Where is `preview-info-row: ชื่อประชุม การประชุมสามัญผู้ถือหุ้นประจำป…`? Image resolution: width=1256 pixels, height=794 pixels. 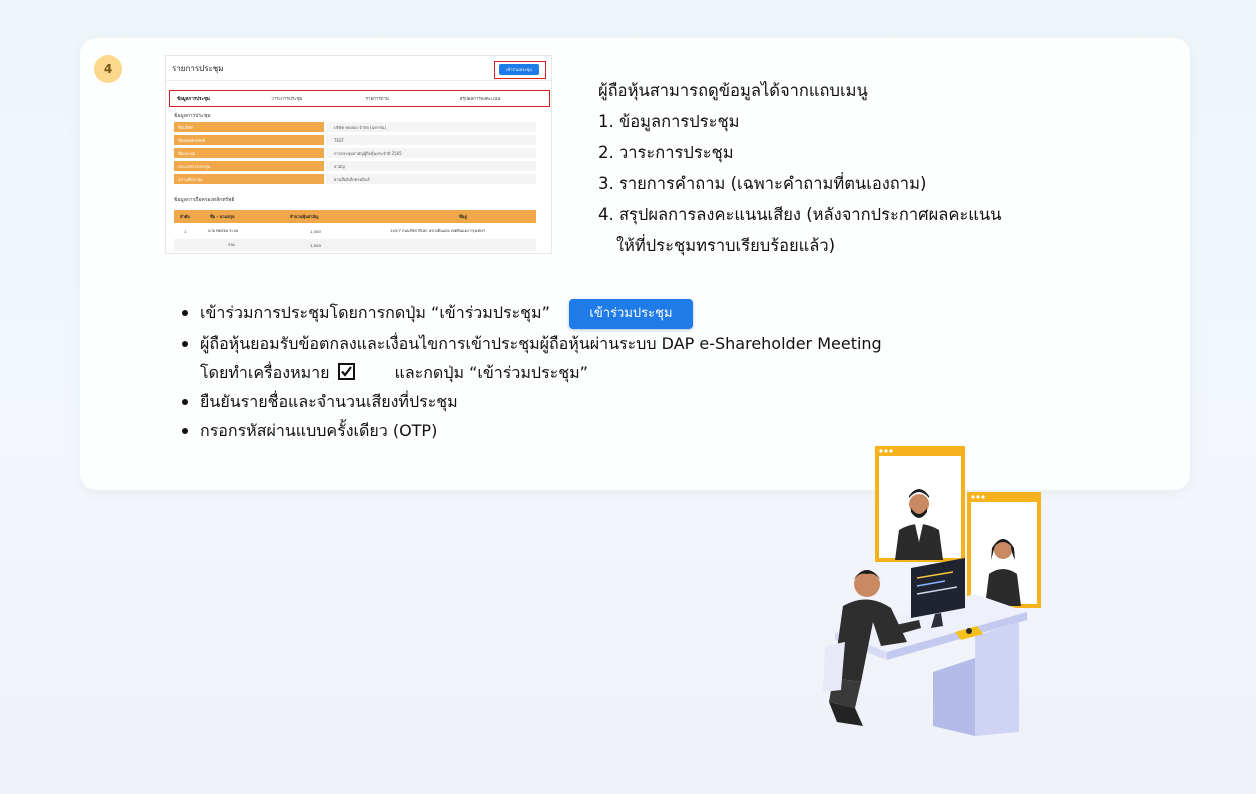 preview-info-row: ชื่อประชุม การประชุมสามัญผู้ถือหุ้นประจำป… is located at coordinates (355, 153).